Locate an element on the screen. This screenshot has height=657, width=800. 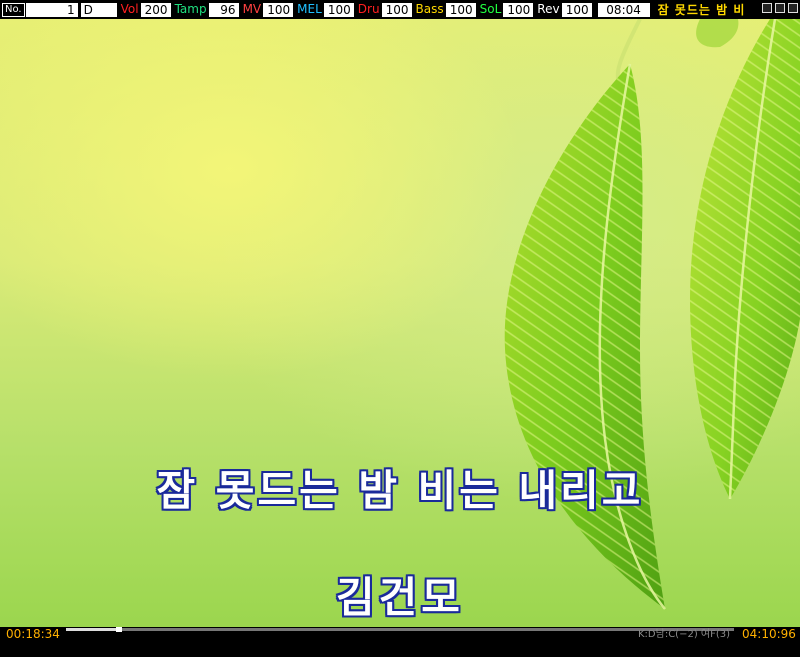
melody-label: MEL is located at coordinates (309, 9).